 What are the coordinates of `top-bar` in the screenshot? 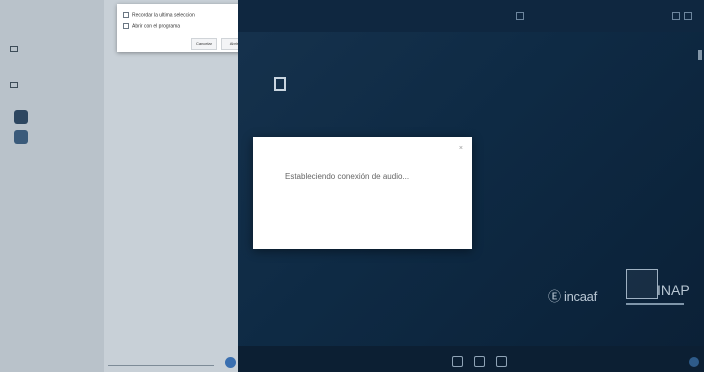 It's located at (471, 16).